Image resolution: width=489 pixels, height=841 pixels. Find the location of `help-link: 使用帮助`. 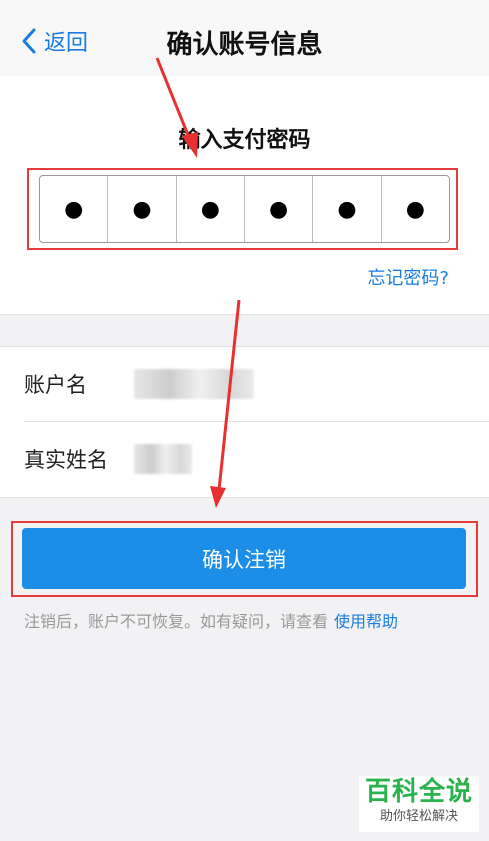

help-link: 使用帮助 is located at coordinates (366, 621).